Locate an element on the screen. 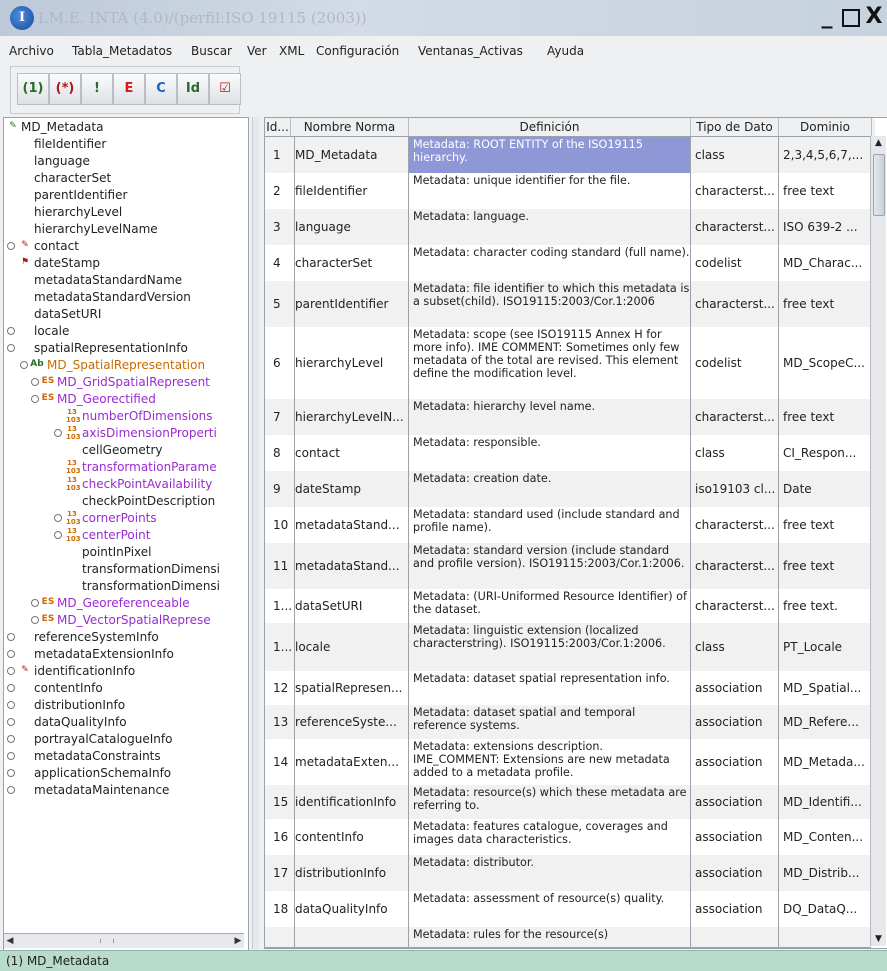  cell-definition: Metadata: distributor. is located at coordinates (550, 873).